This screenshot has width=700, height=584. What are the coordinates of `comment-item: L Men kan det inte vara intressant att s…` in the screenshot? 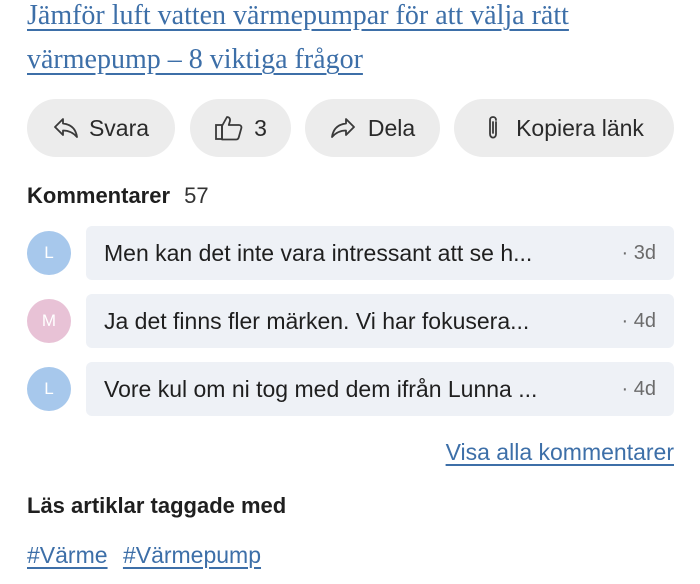 It's located at (350, 253).